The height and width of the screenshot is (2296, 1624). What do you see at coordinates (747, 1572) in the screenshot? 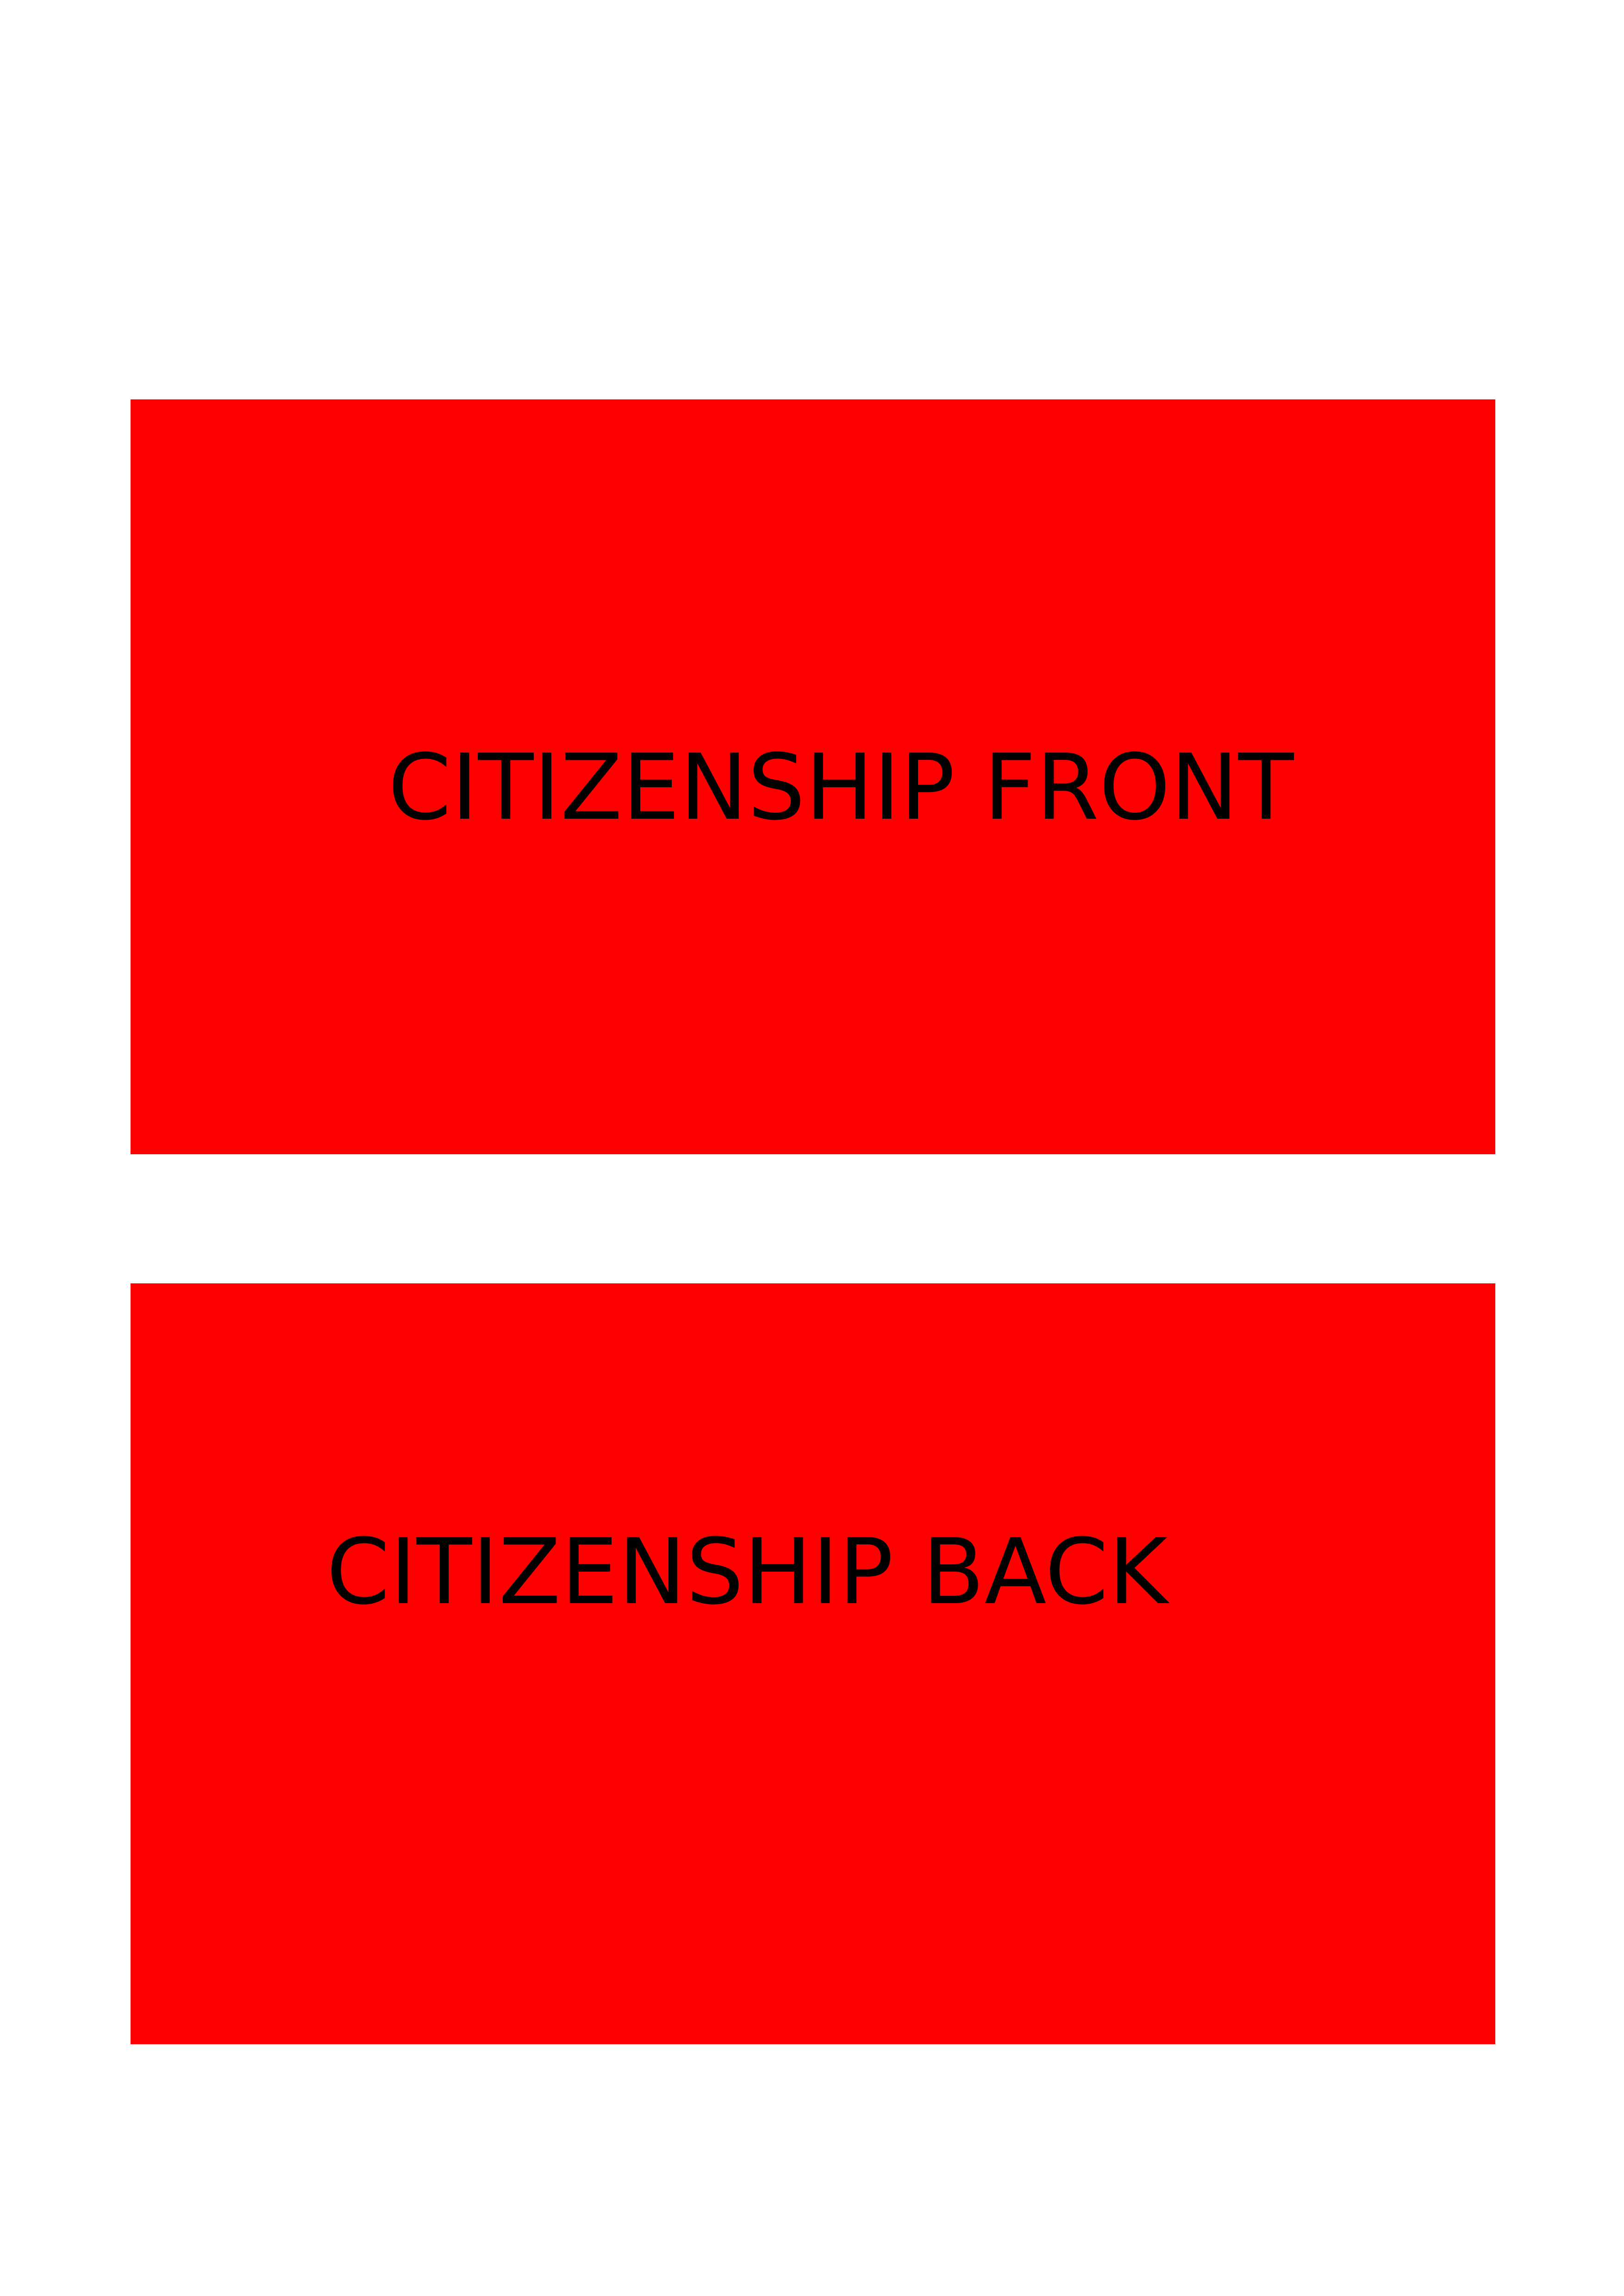
I see `citizenship-back-label: CITIZENSHIP BACK` at bounding box center [747, 1572].